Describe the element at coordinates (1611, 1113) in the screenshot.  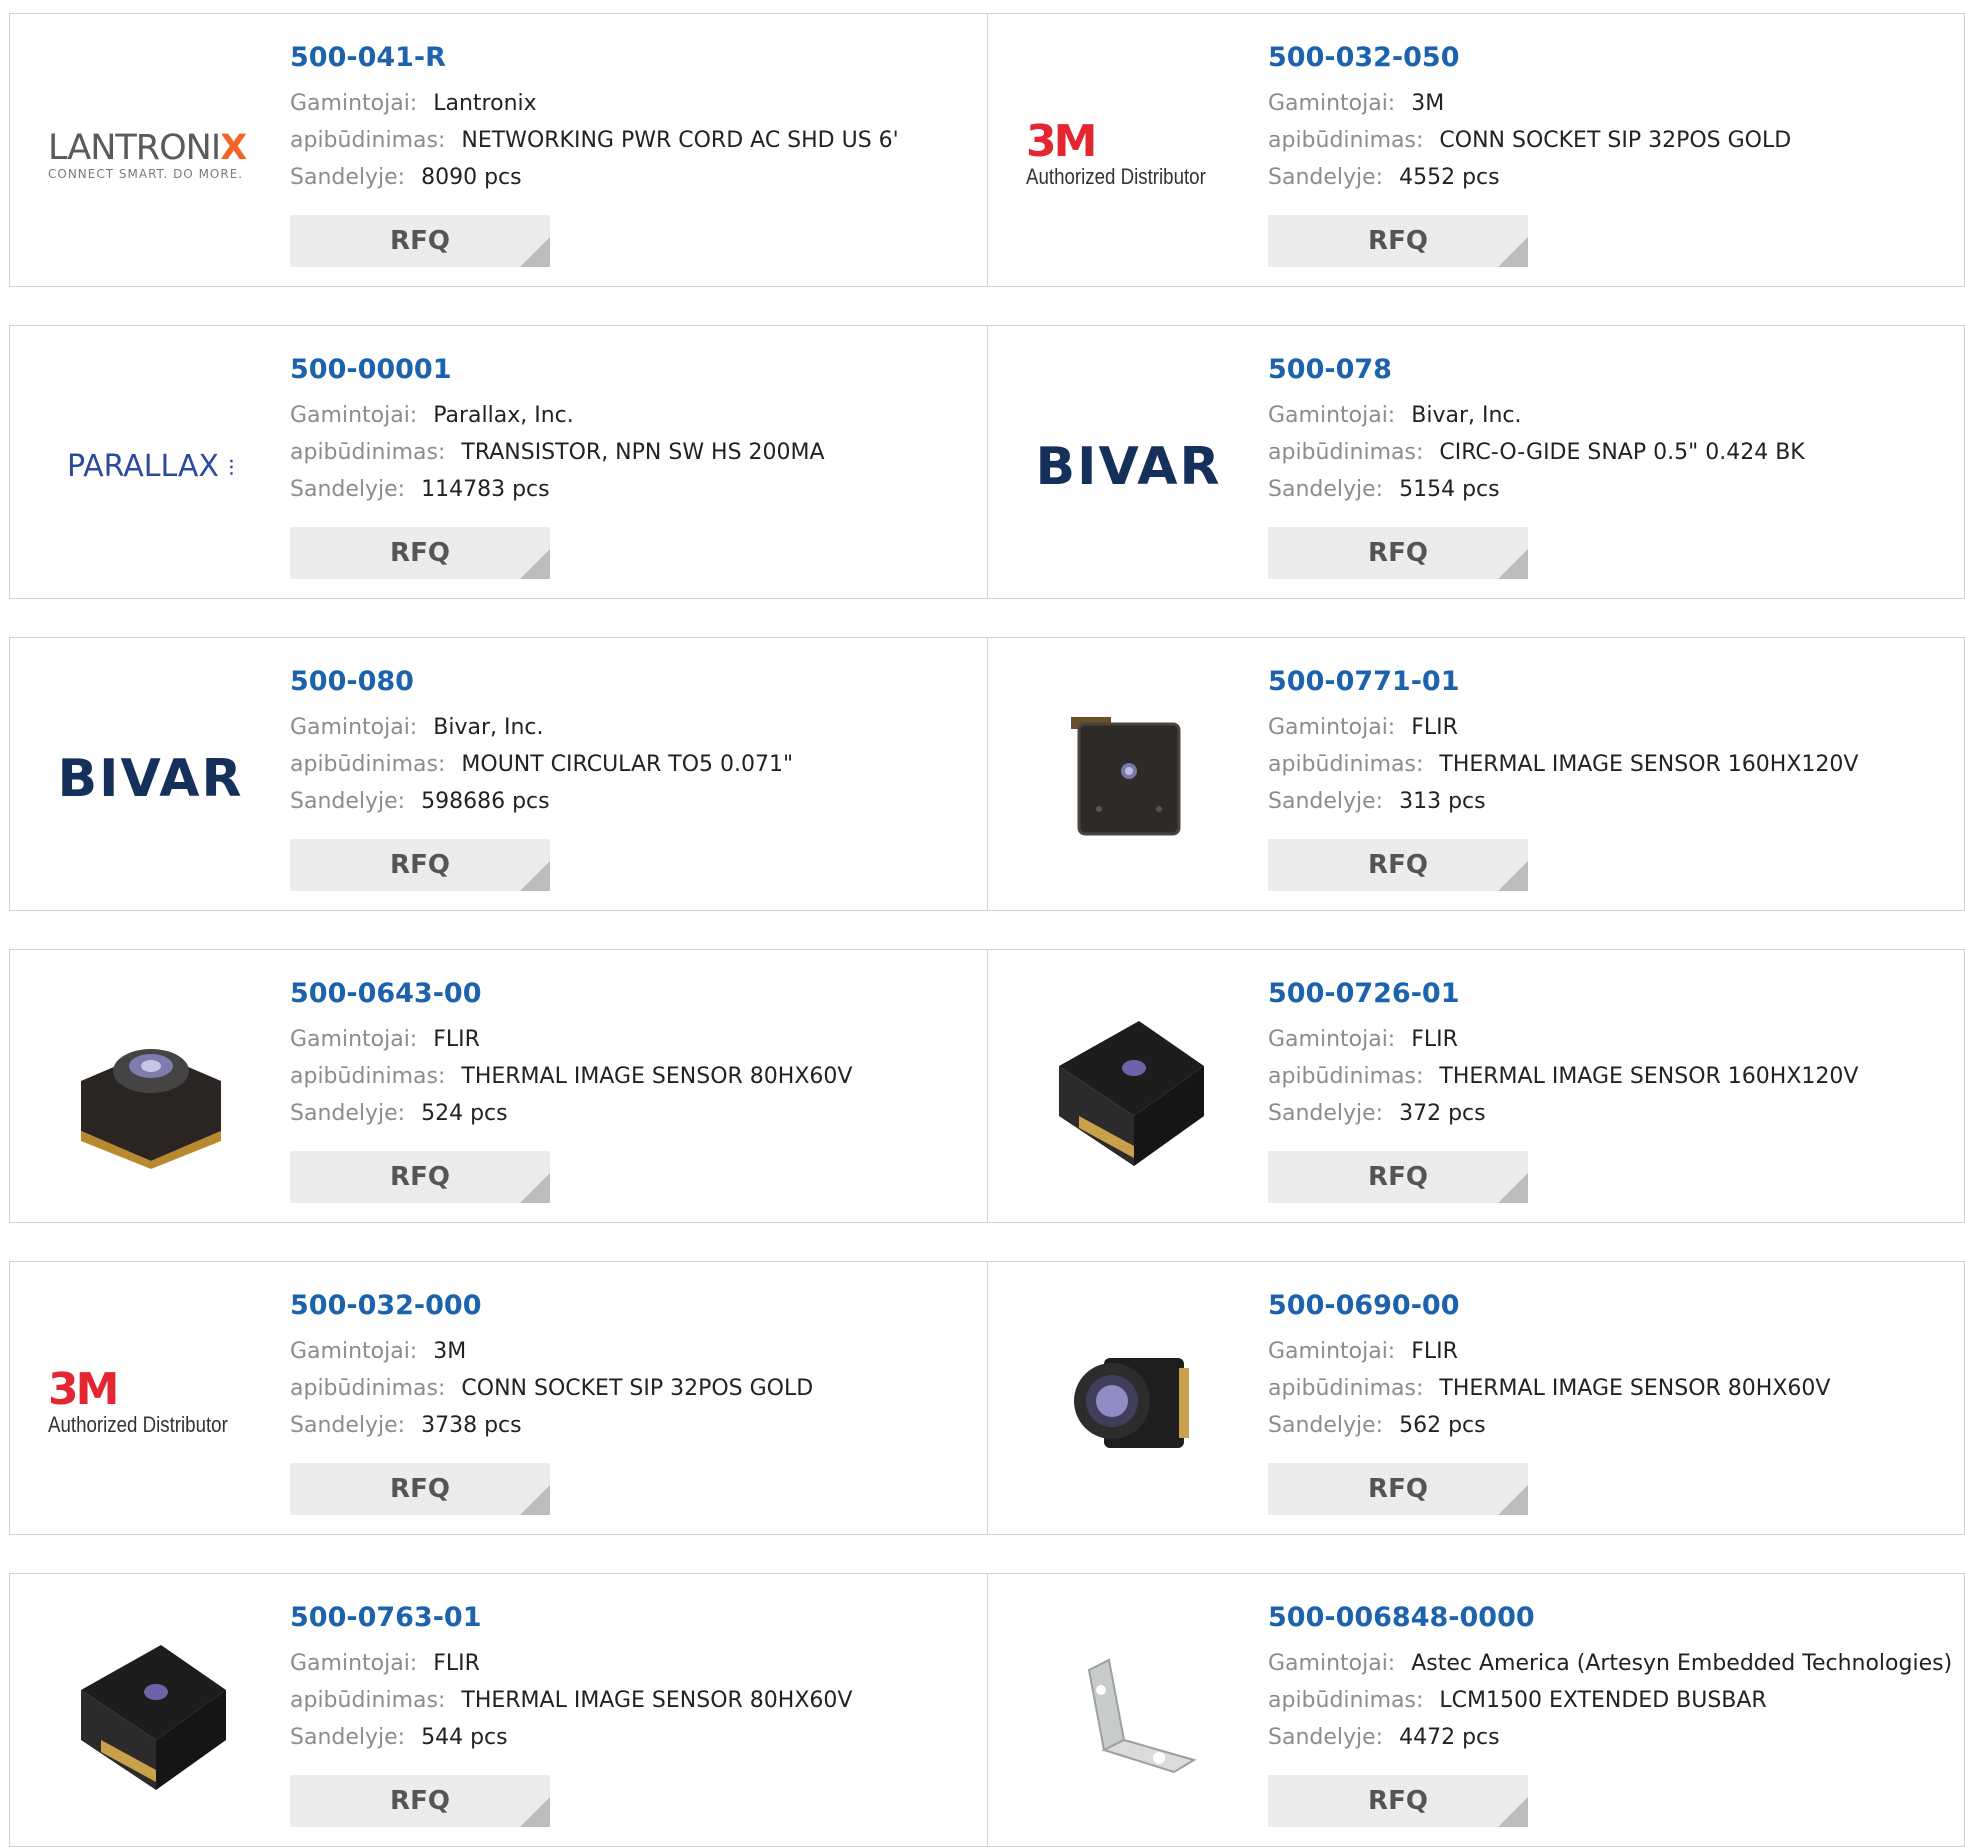
I see `stock-row: Sandelyje: 372 pcs` at that location.